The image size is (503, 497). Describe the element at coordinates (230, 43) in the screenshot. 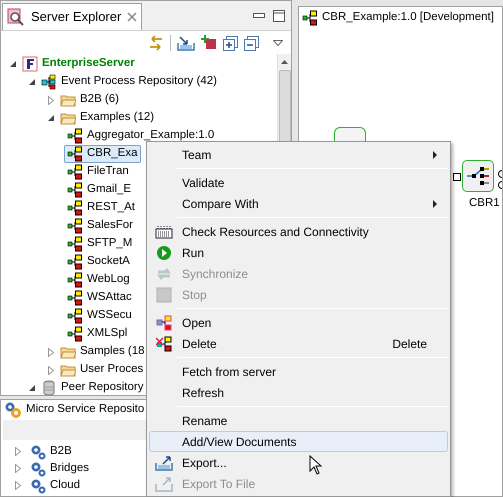

I see `expand-all-icon` at that location.